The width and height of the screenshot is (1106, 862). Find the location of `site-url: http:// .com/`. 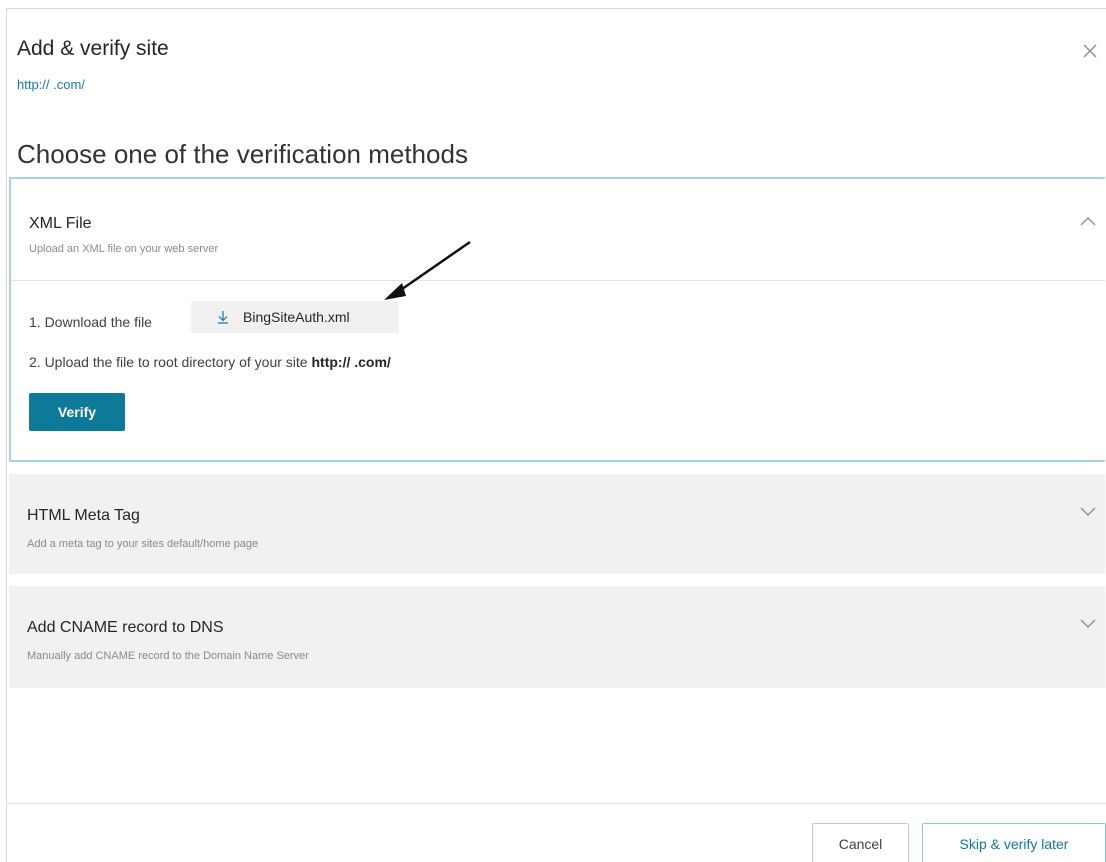

site-url: http:// .com/ is located at coordinates (51, 84).